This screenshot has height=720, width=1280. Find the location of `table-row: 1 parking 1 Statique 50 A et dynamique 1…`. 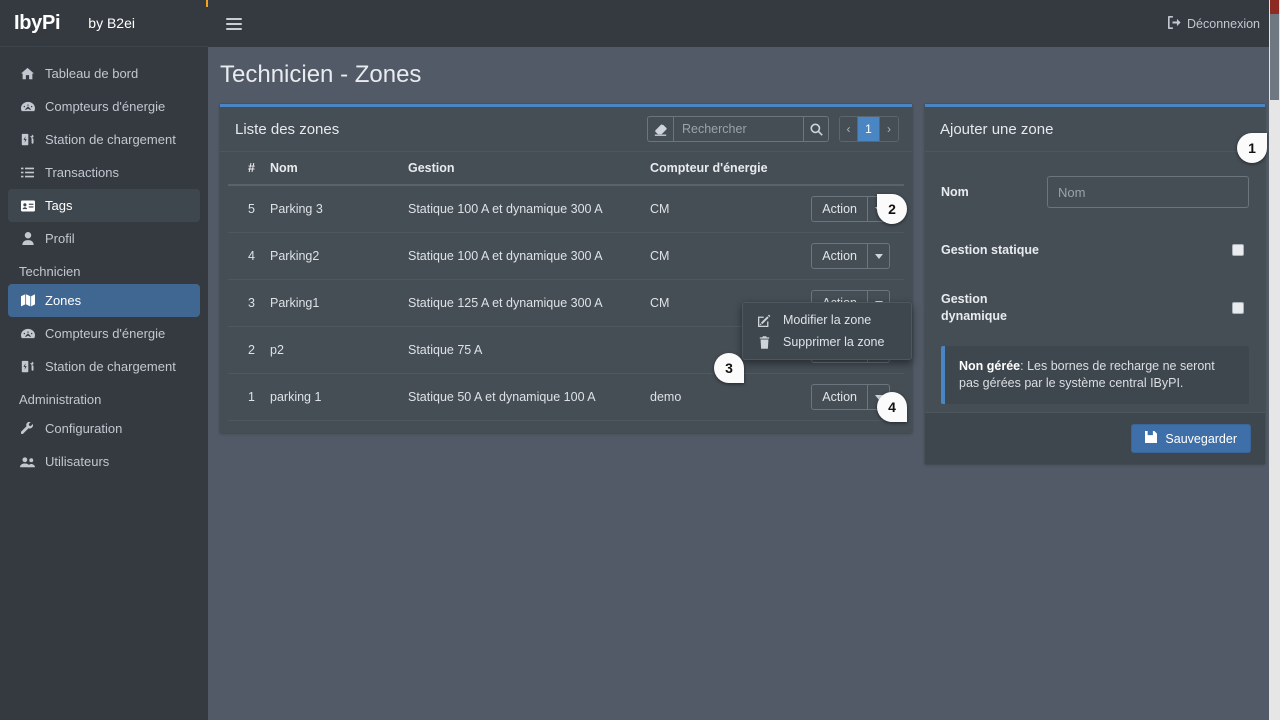

table-row: 1 parking 1 Statique 50 A et dynamique 1… is located at coordinates (566, 397).